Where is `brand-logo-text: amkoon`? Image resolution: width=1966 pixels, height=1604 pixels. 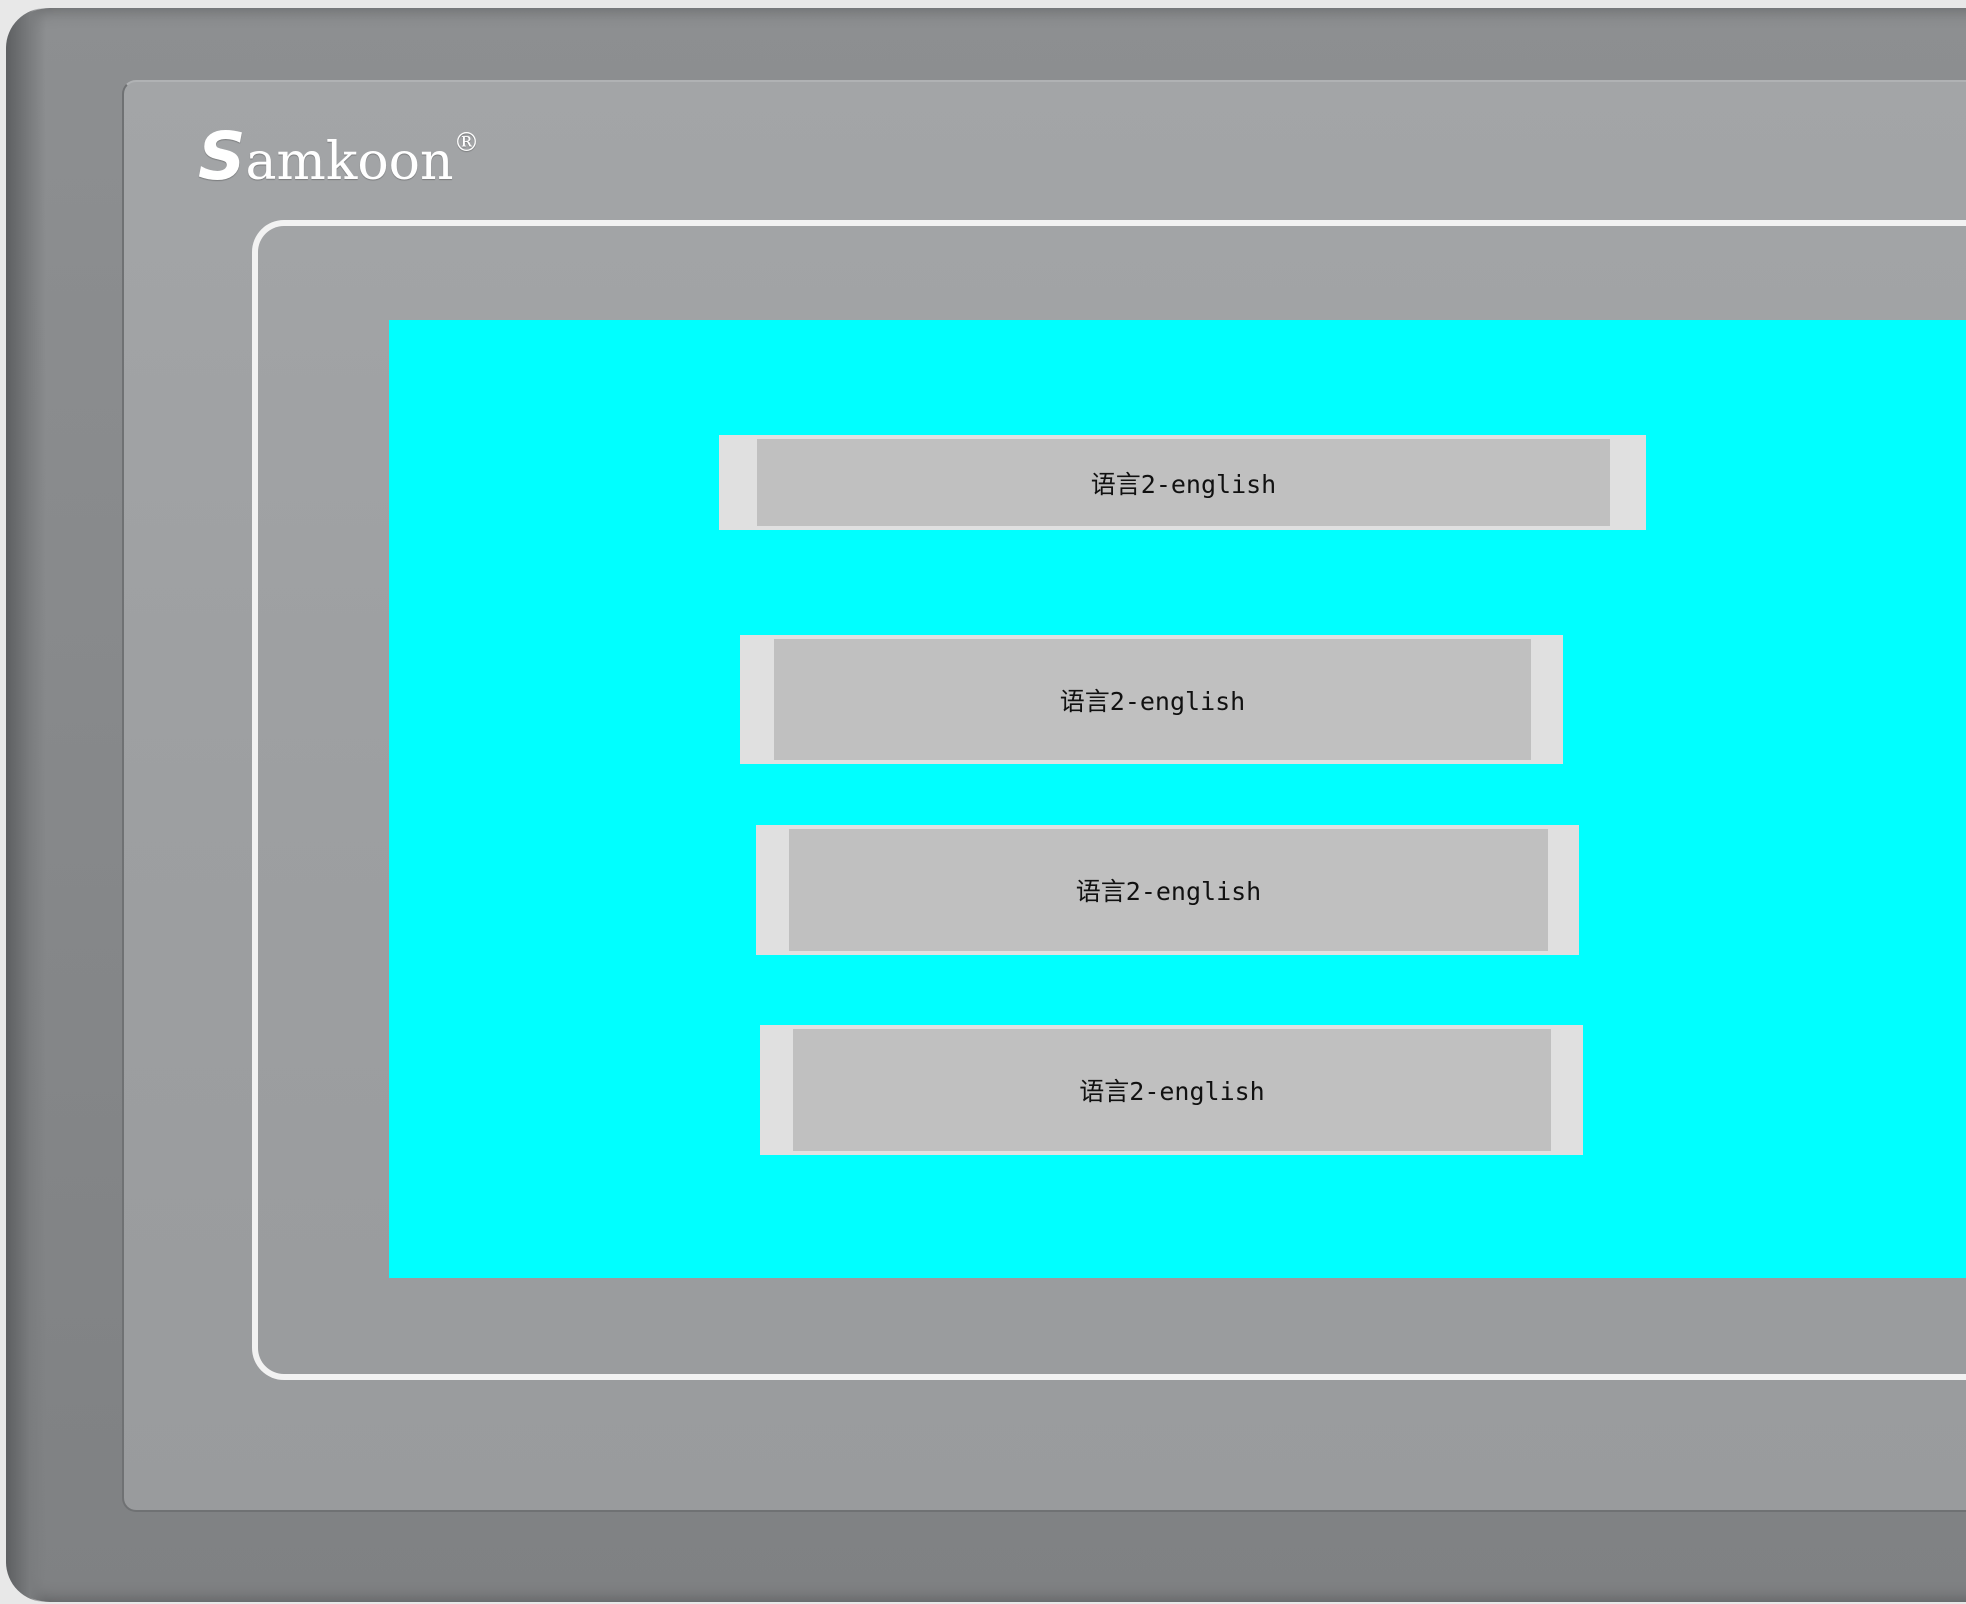
brand-logo-text: amkoon is located at coordinates (349, 162).